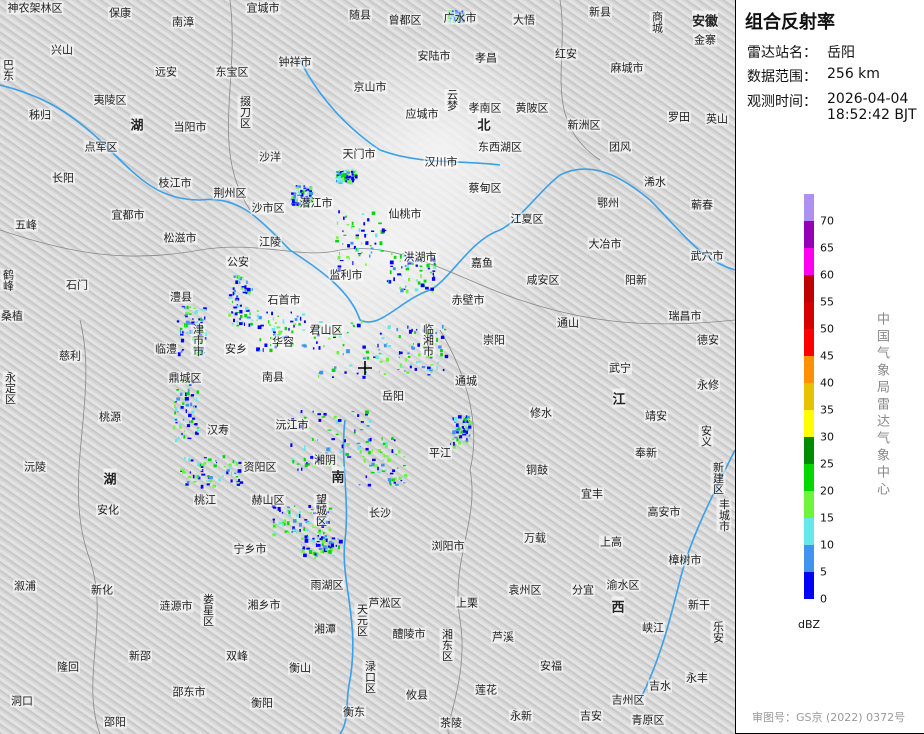  Describe the element at coordinates (551, 666) in the screenshot. I see `place-label: 安福` at that location.